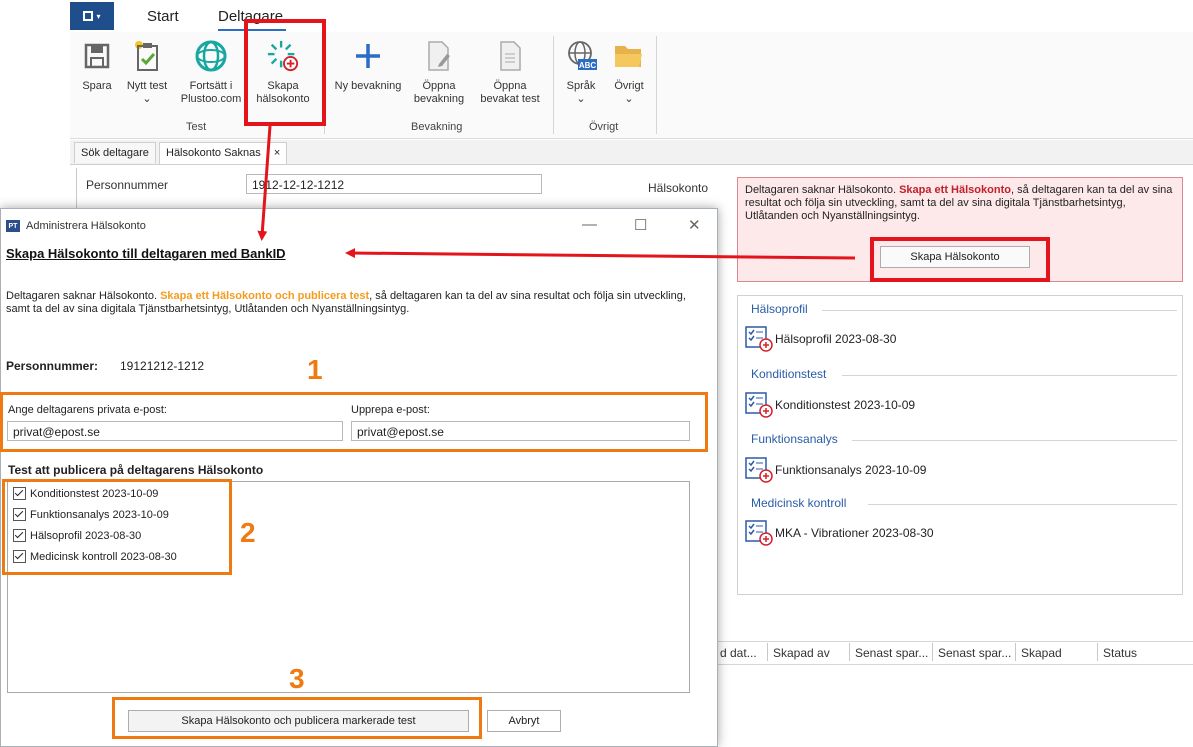  I want to click on annotation-arrow-down, so click(264, 183).